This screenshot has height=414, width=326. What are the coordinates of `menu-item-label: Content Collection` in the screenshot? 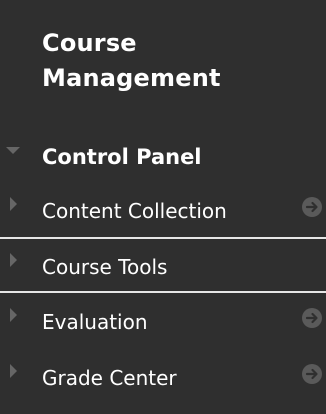 It's located at (134, 211).